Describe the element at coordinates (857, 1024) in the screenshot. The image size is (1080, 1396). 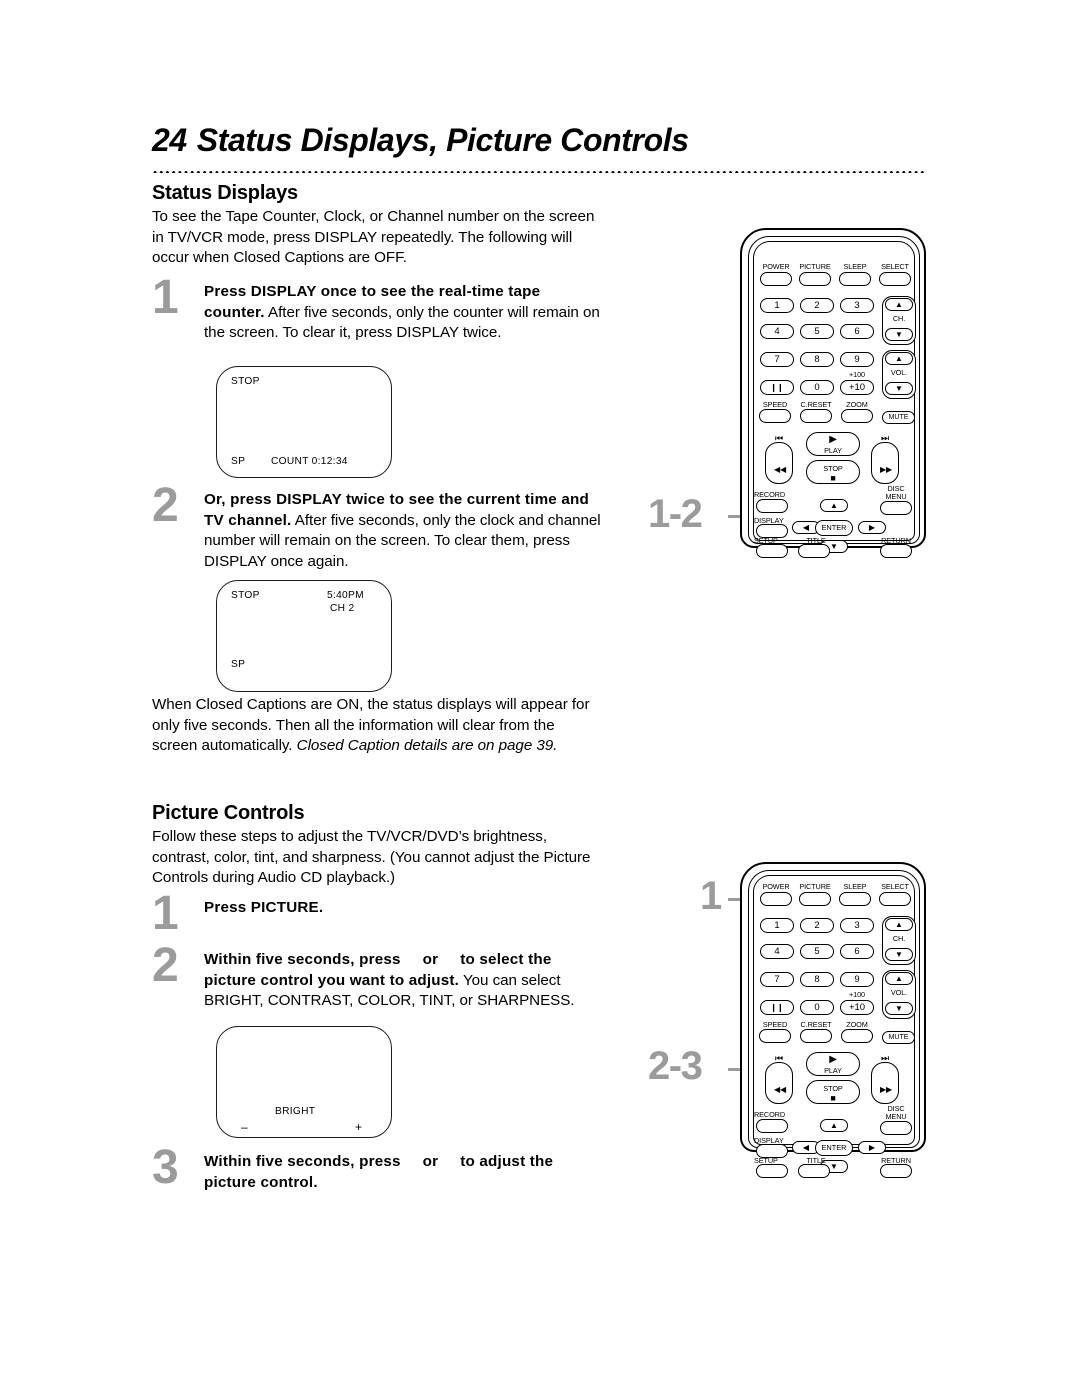
I see `label-zoom-2: ZOOM` at that location.